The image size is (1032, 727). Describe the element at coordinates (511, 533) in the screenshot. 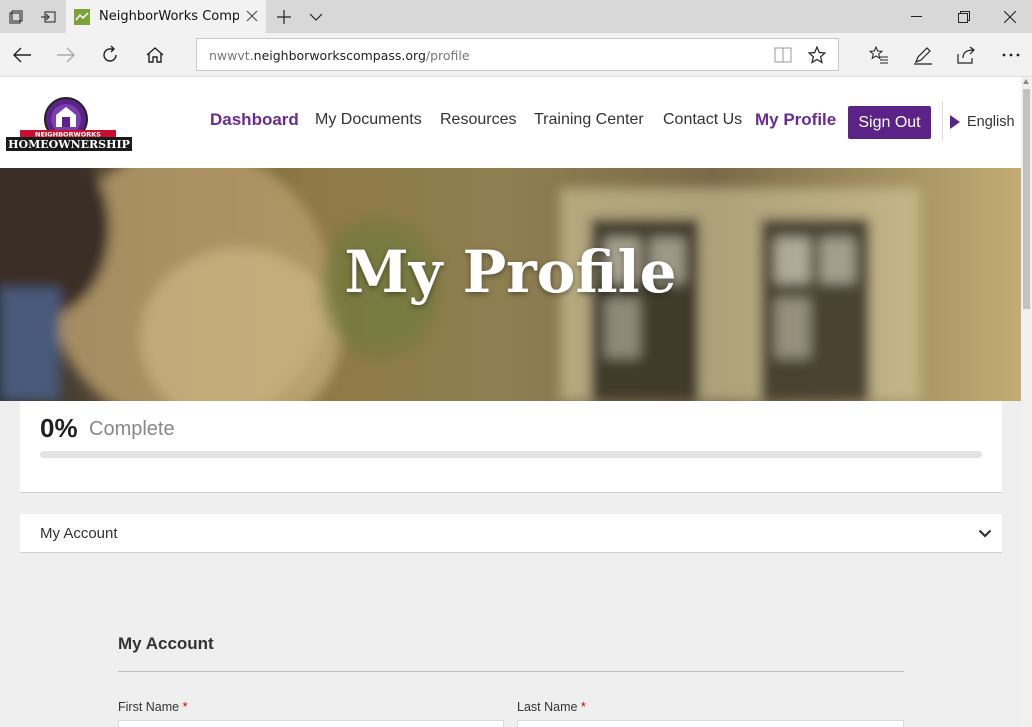

I see `my-account-accordion: My Account` at that location.